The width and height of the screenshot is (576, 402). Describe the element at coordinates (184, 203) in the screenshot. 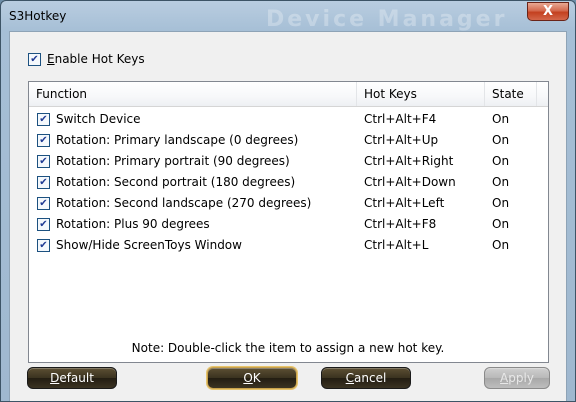

I see `row-function: Rotation: Second landscape (270 degrees)` at that location.